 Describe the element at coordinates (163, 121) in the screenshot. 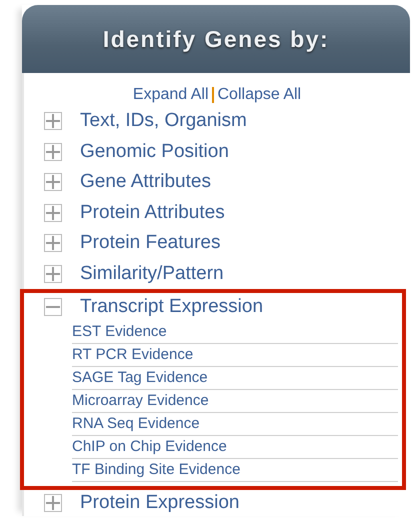

I see `category-link: Text, IDs, Organism` at that location.